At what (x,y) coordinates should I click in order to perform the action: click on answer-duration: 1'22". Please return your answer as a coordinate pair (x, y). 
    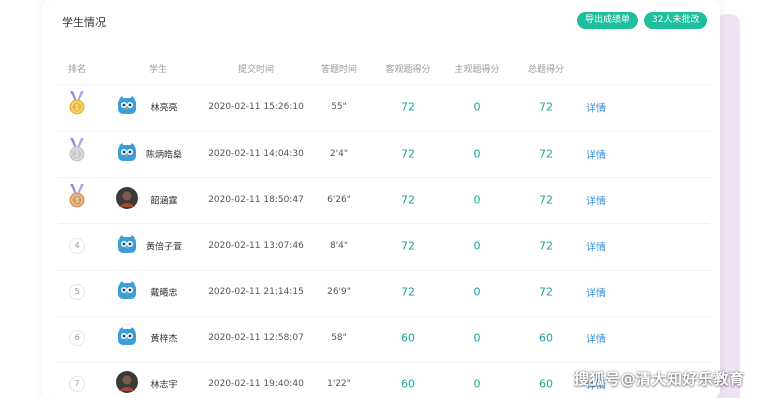
    Looking at the image, I should click on (339, 384).